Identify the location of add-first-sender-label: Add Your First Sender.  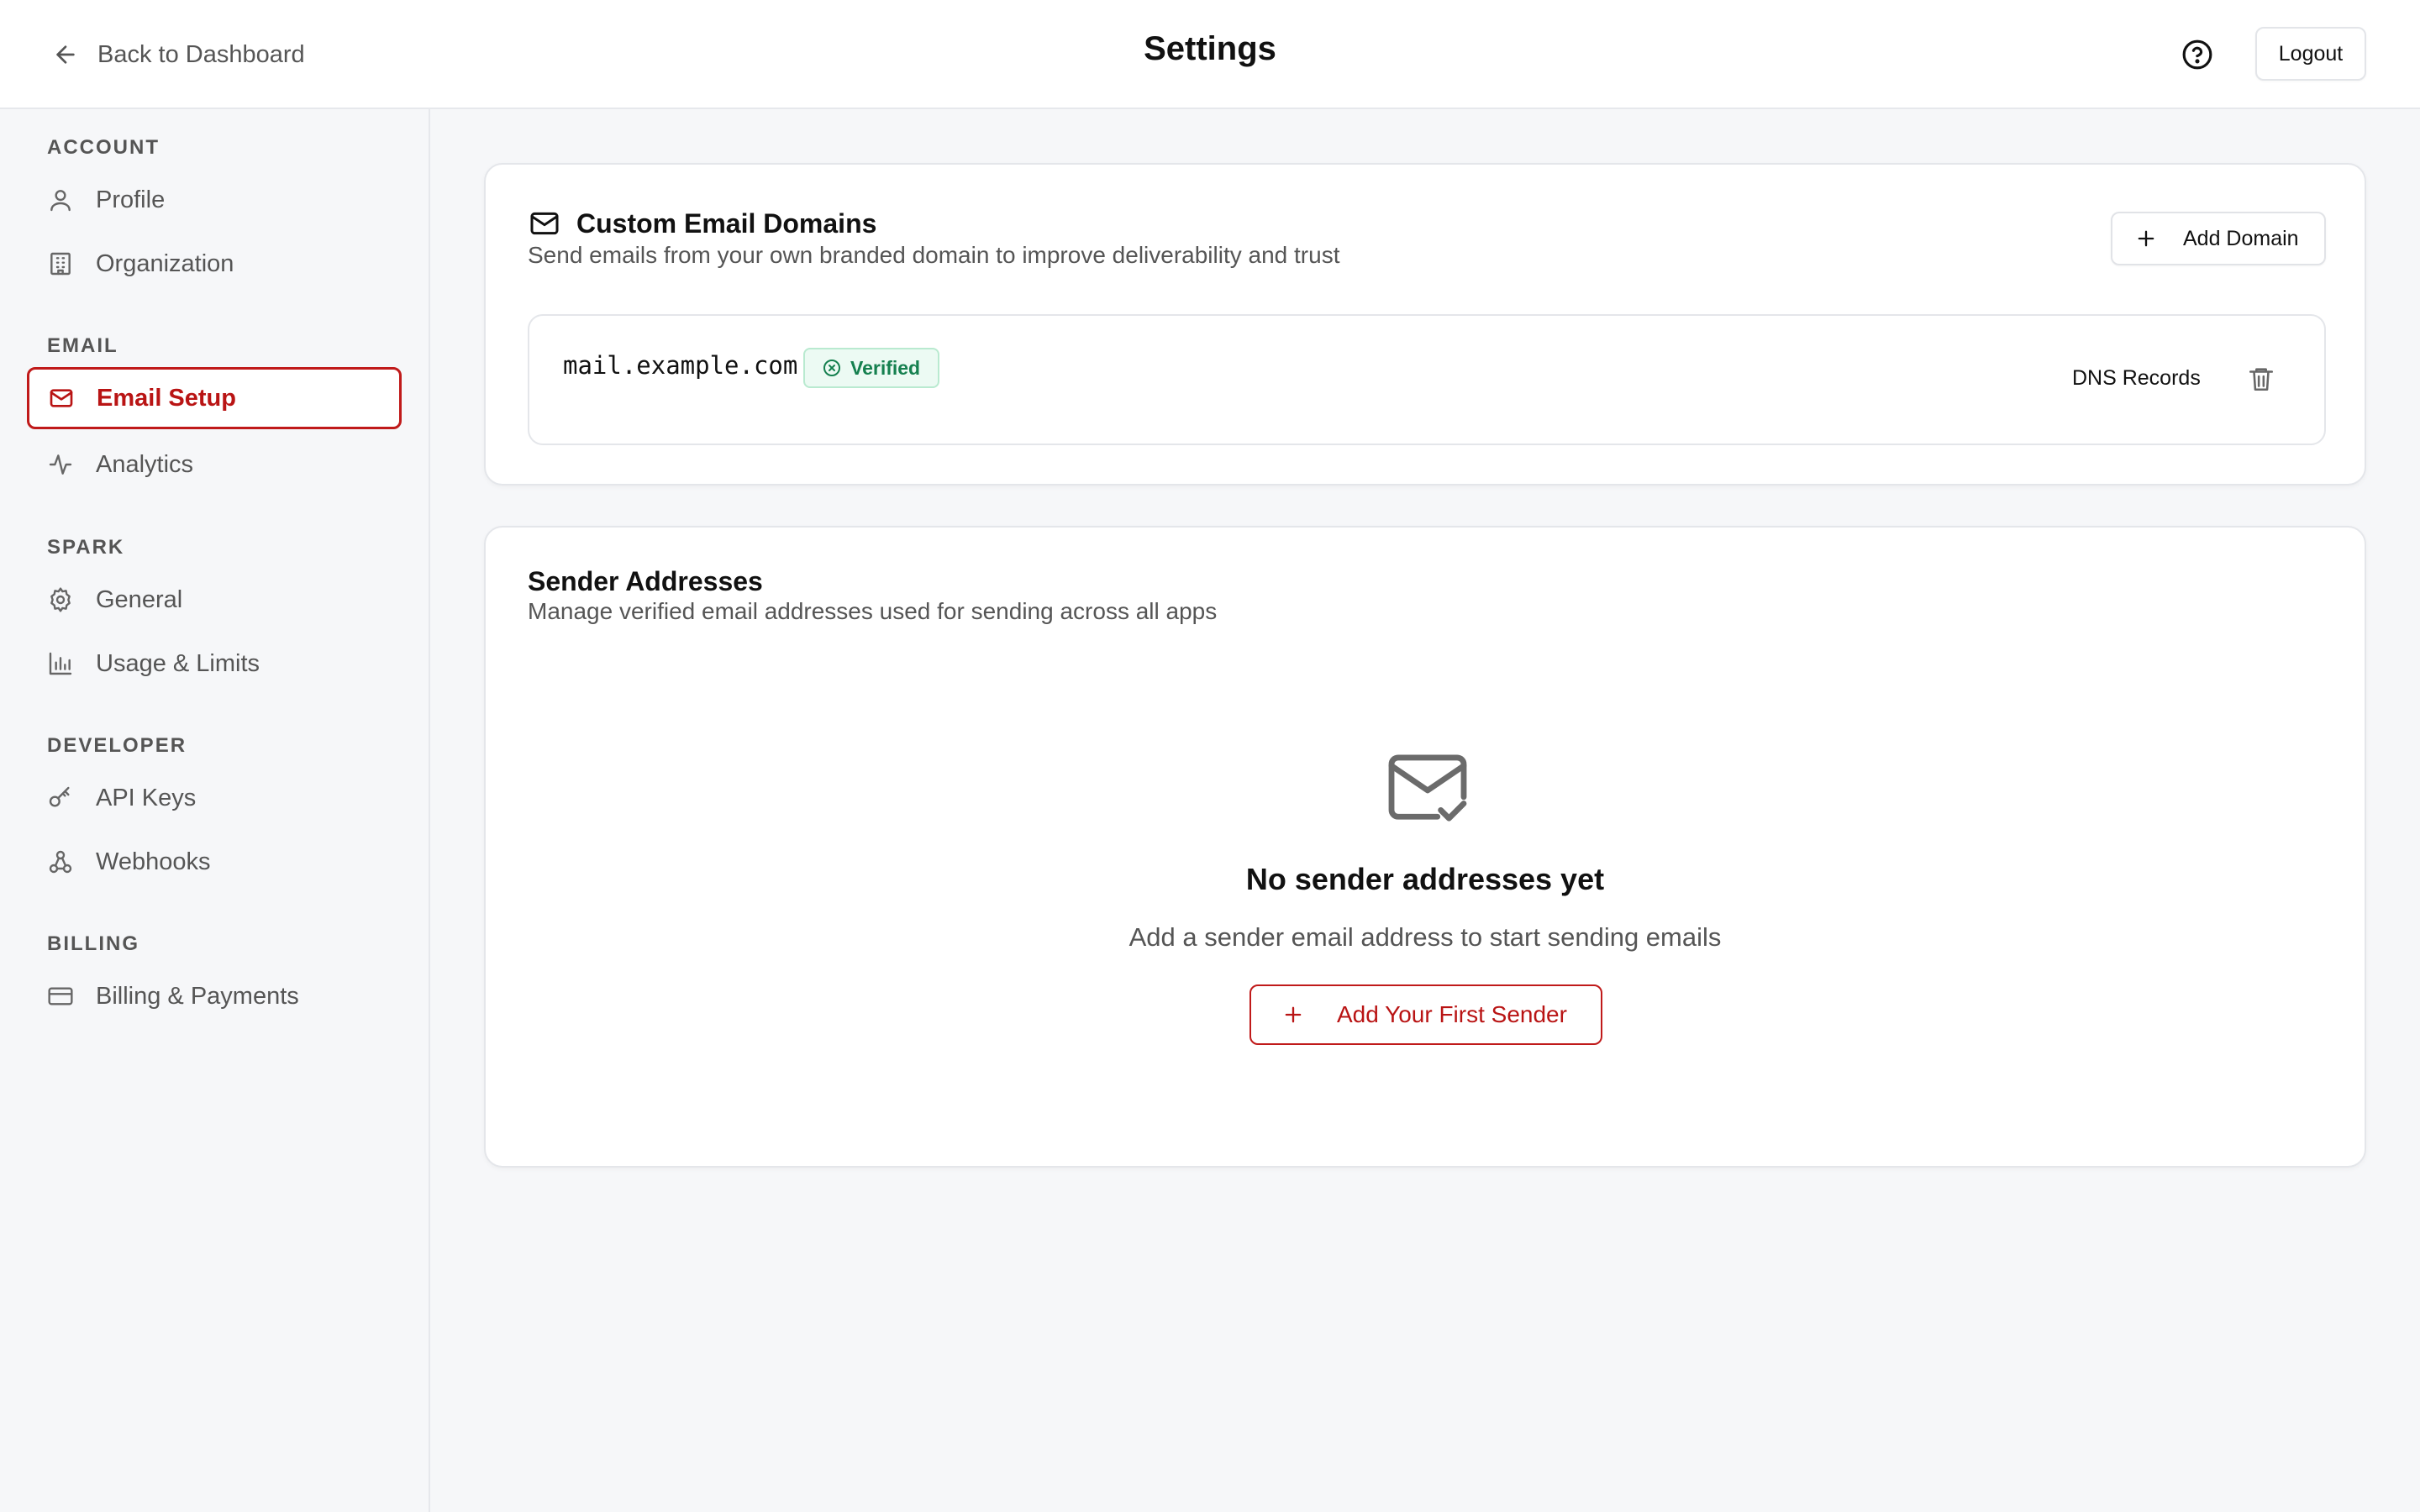
(1452, 1014).